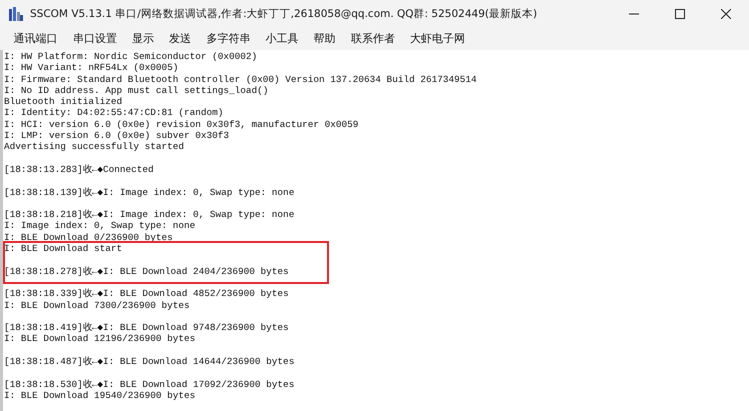  What do you see at coordinates (726, 14) in the screenshot?
I see `close-icon` at bounding box center [726, 14].